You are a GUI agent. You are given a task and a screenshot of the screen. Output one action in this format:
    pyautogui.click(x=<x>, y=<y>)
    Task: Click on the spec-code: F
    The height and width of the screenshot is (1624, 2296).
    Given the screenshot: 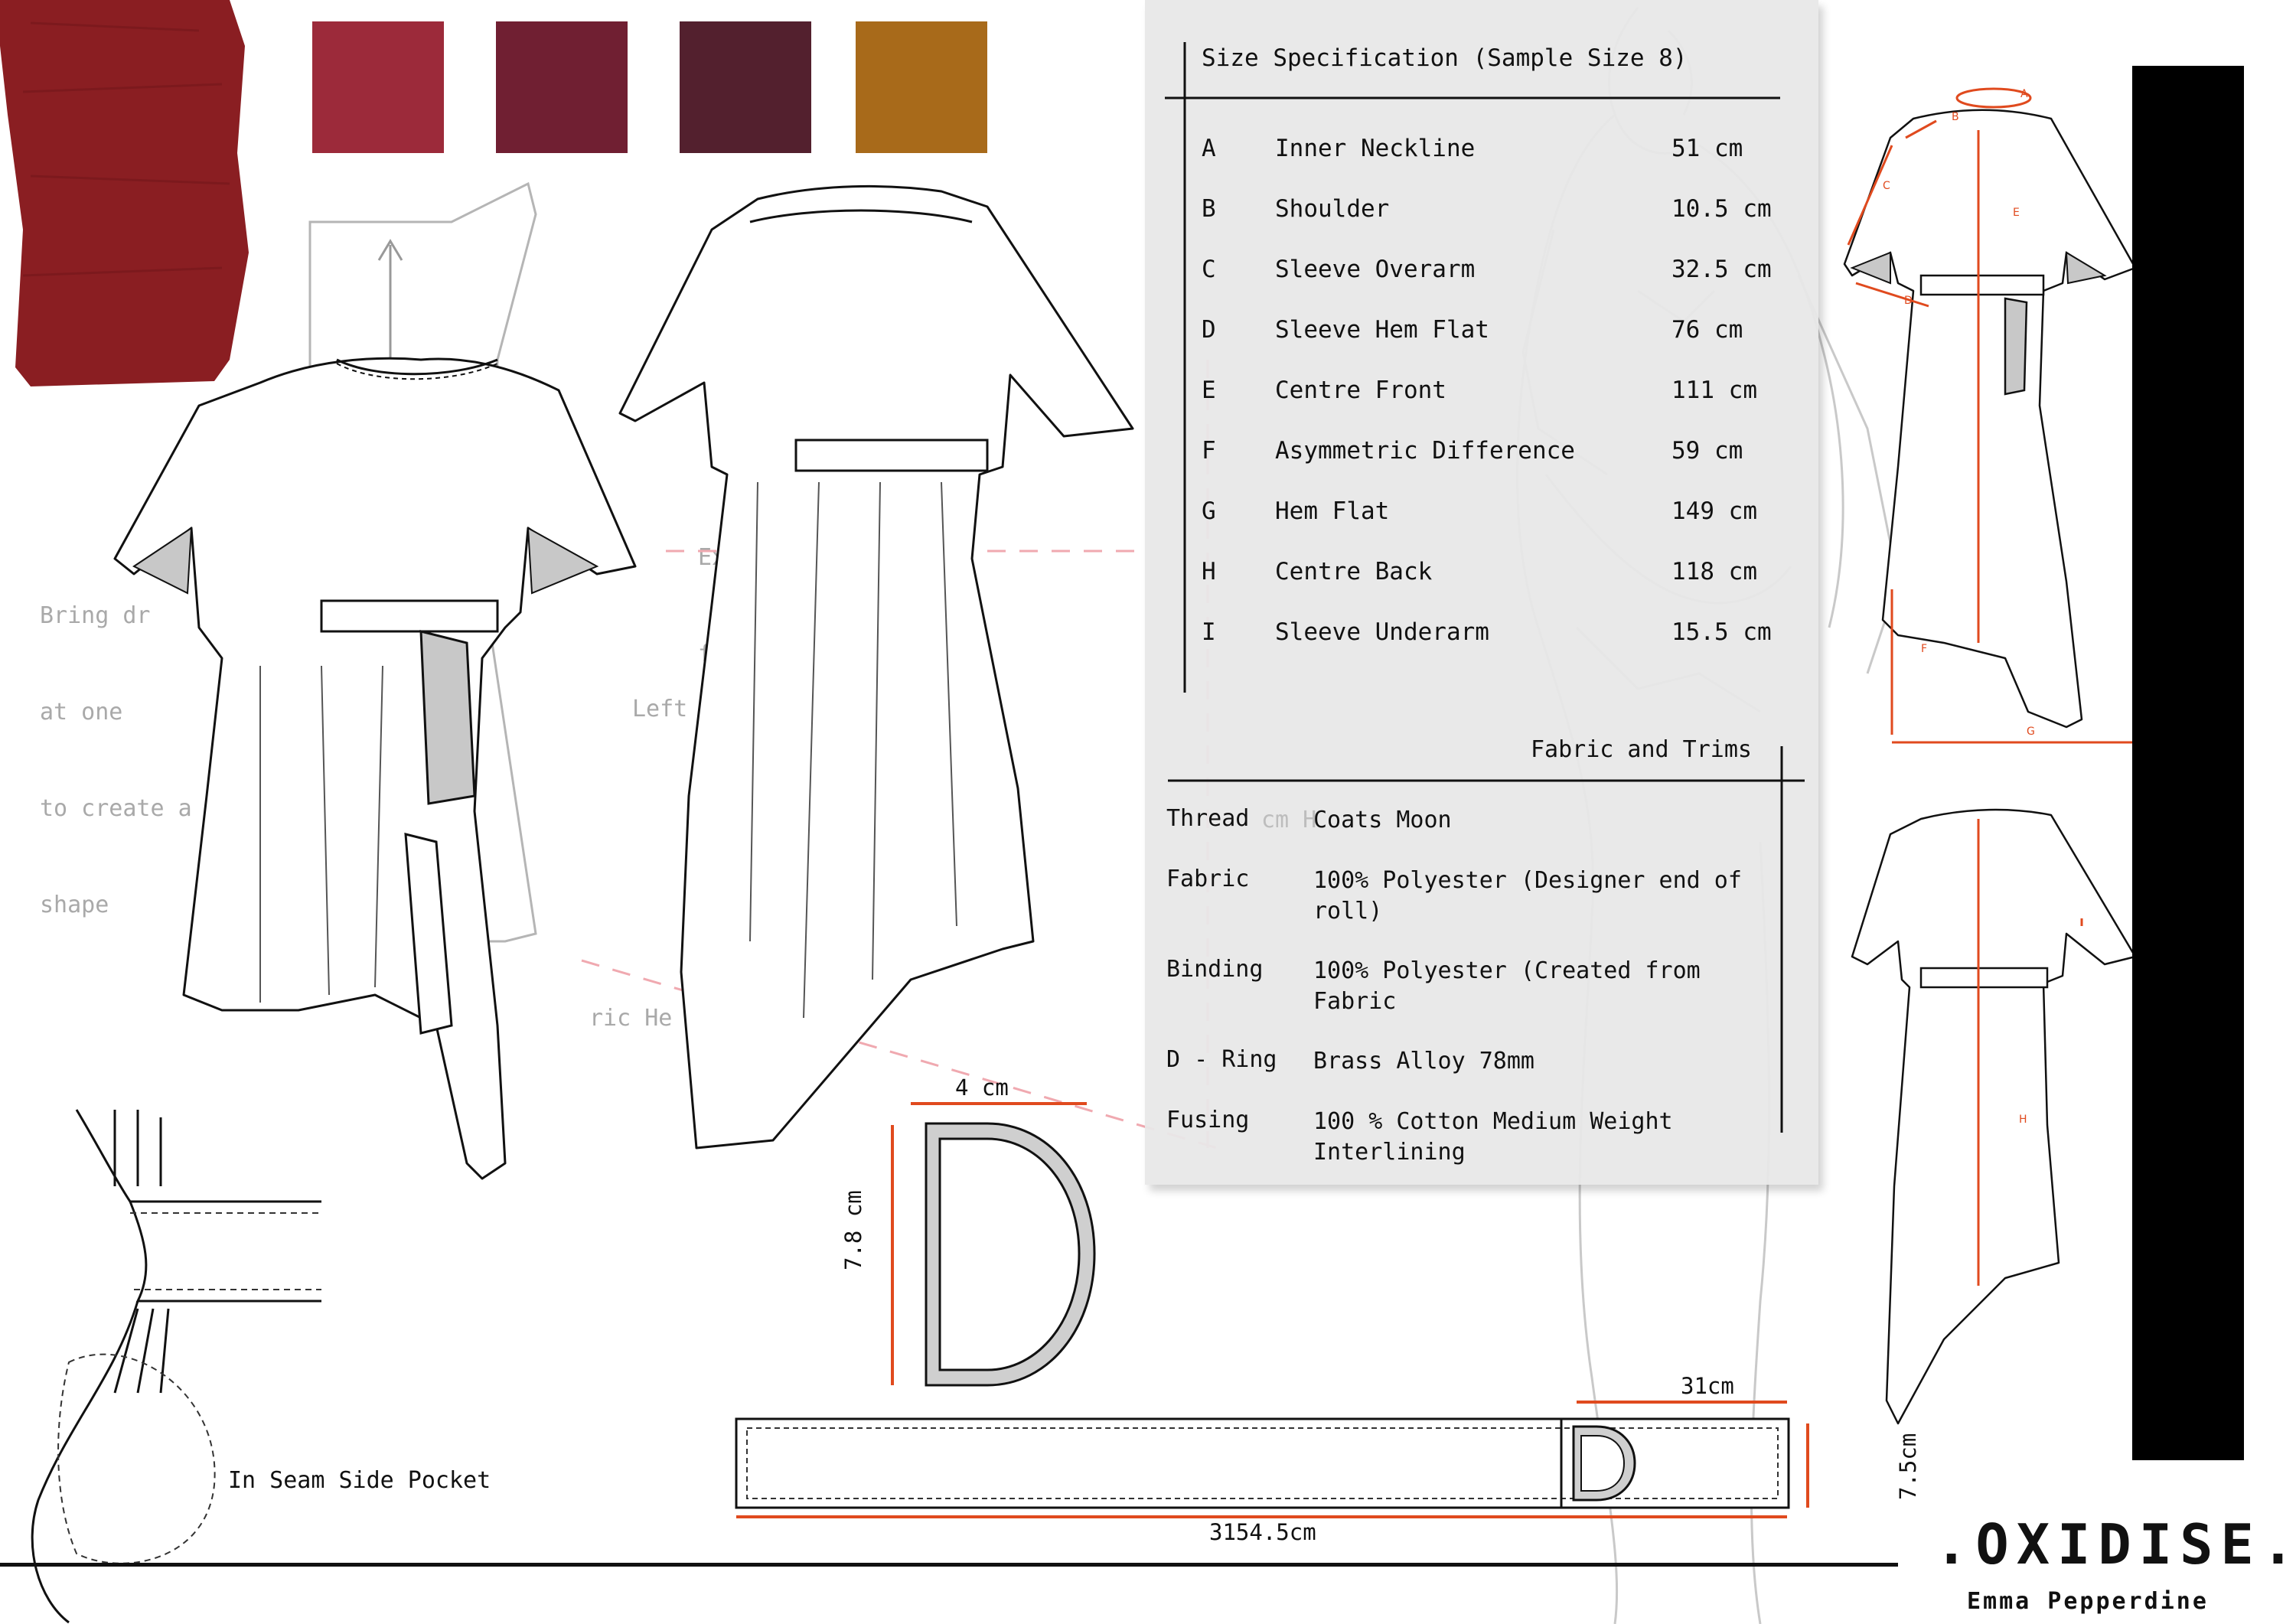 What is the action you would take?
    pyautogui.click(x=1209, y=451)
    